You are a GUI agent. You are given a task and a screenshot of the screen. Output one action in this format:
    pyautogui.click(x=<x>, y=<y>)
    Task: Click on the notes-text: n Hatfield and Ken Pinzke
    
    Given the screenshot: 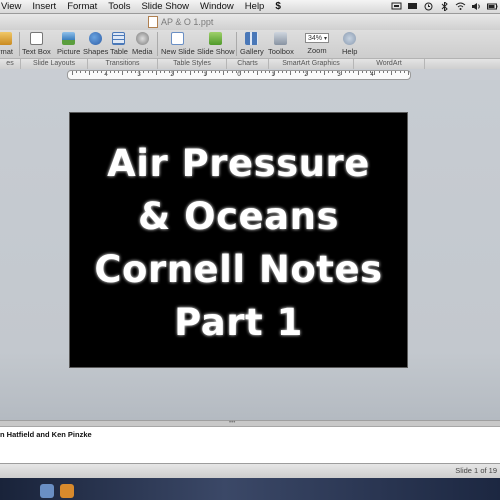 What is the action you would take?
    pyautogui.click(x=46, y=434)
    